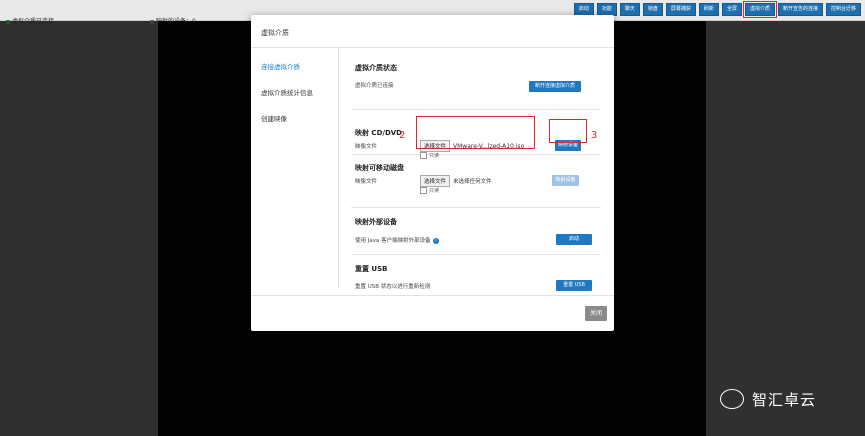 The width and height of the screenshot is (865, 436). I want to click on annotation-box-map-button, so click(568, 131).